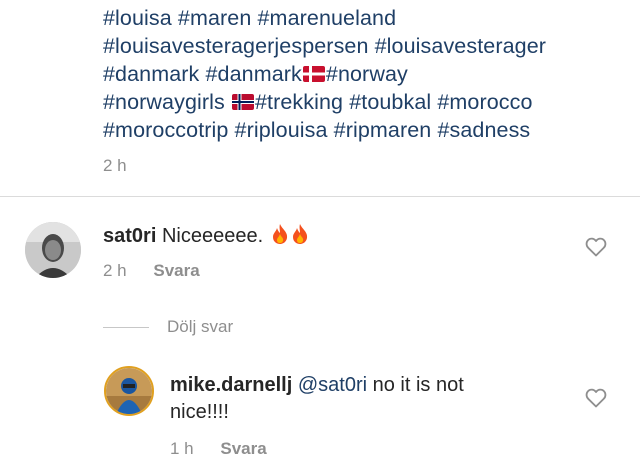 This screenshot has height=461, width=640. Describe the element at coordinates (165, 130) in the screenshot. I see `hashtag: #moroccotrip` at that location.